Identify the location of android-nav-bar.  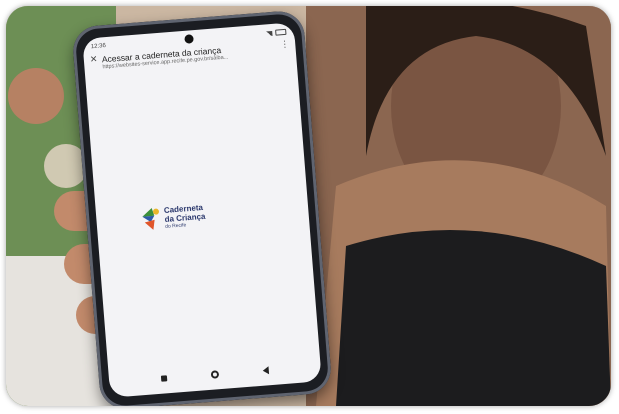
(215, 374).